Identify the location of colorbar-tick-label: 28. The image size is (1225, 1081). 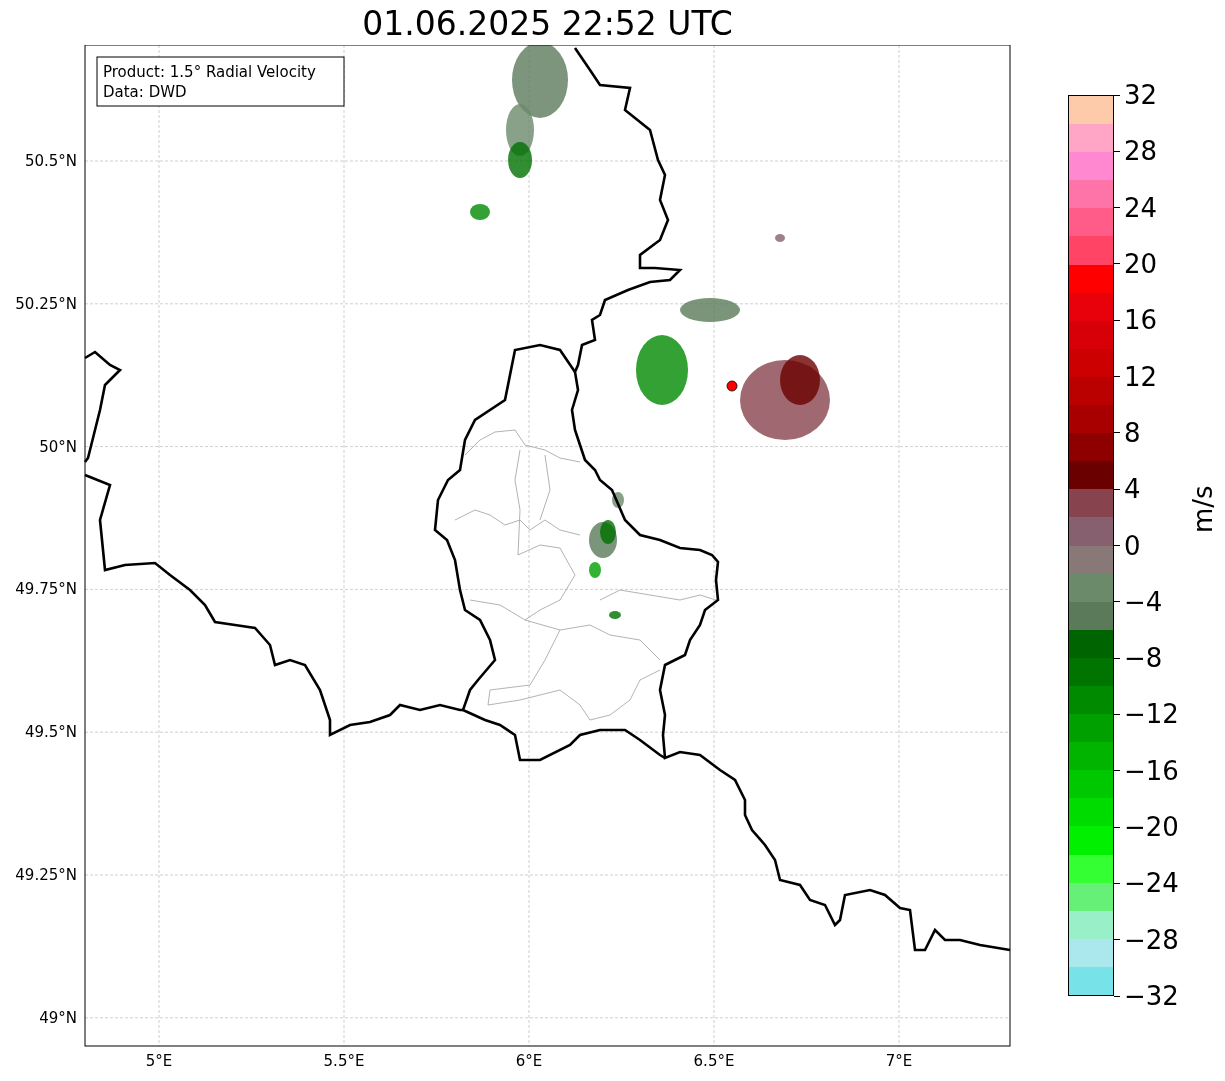
(1141, 151).